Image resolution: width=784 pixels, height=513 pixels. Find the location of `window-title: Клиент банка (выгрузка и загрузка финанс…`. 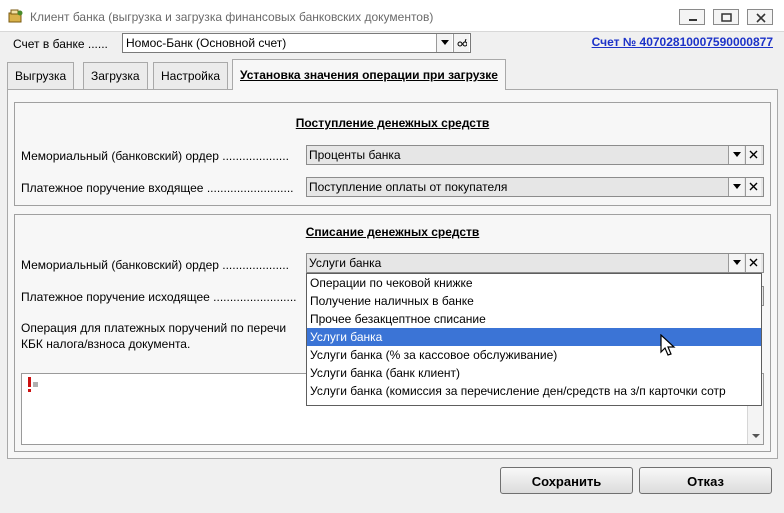

window-title: Клиент банка (выгрузка и загрузка финанс… is located at coordinates (232, 17).